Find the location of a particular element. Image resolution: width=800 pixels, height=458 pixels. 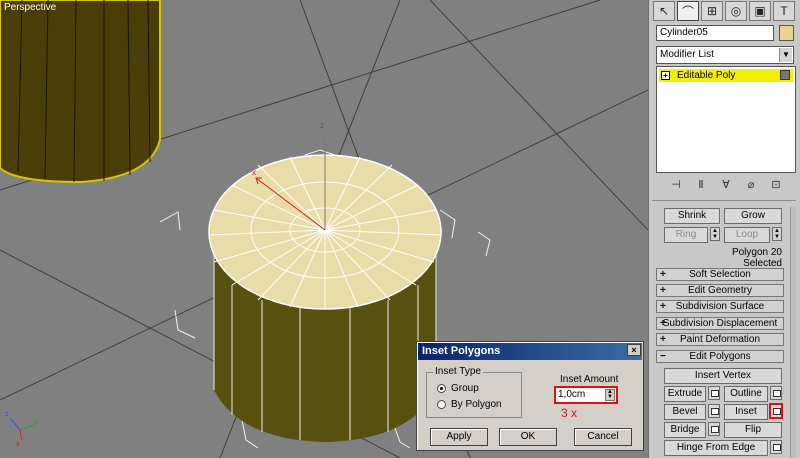

ring-button: Ring is located at coordinates (686, 235).